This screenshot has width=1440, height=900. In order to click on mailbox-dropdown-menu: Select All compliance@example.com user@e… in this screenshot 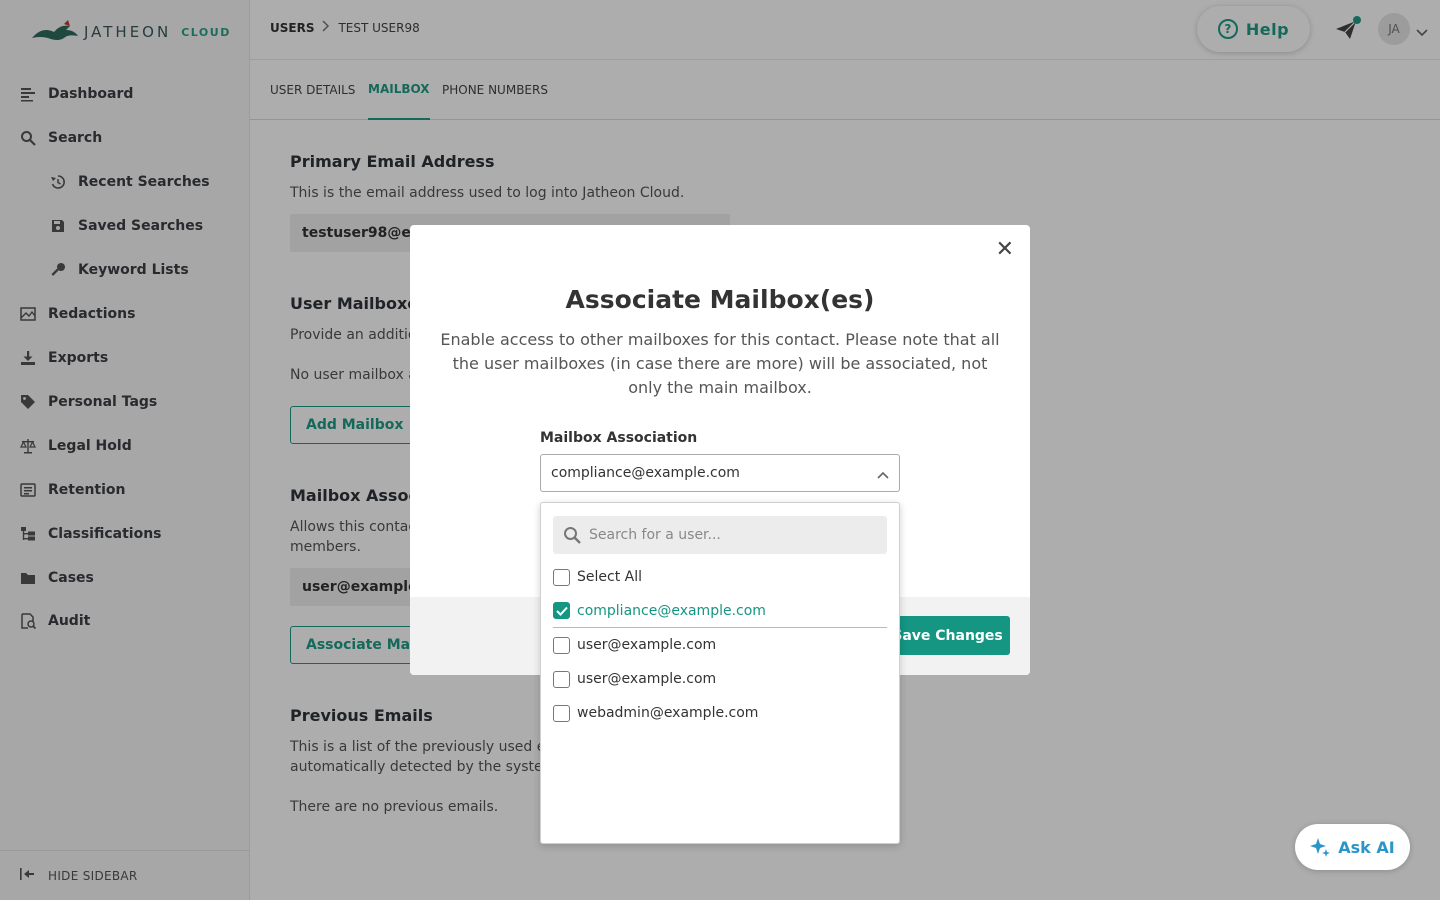, I will do `click(720, 673)`.